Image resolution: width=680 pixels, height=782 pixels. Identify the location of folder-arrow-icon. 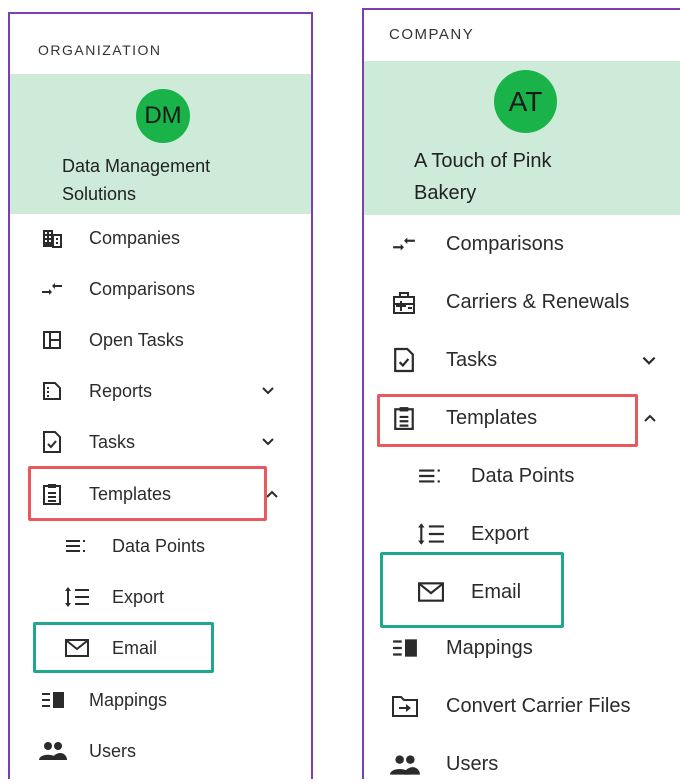
(405, 706).